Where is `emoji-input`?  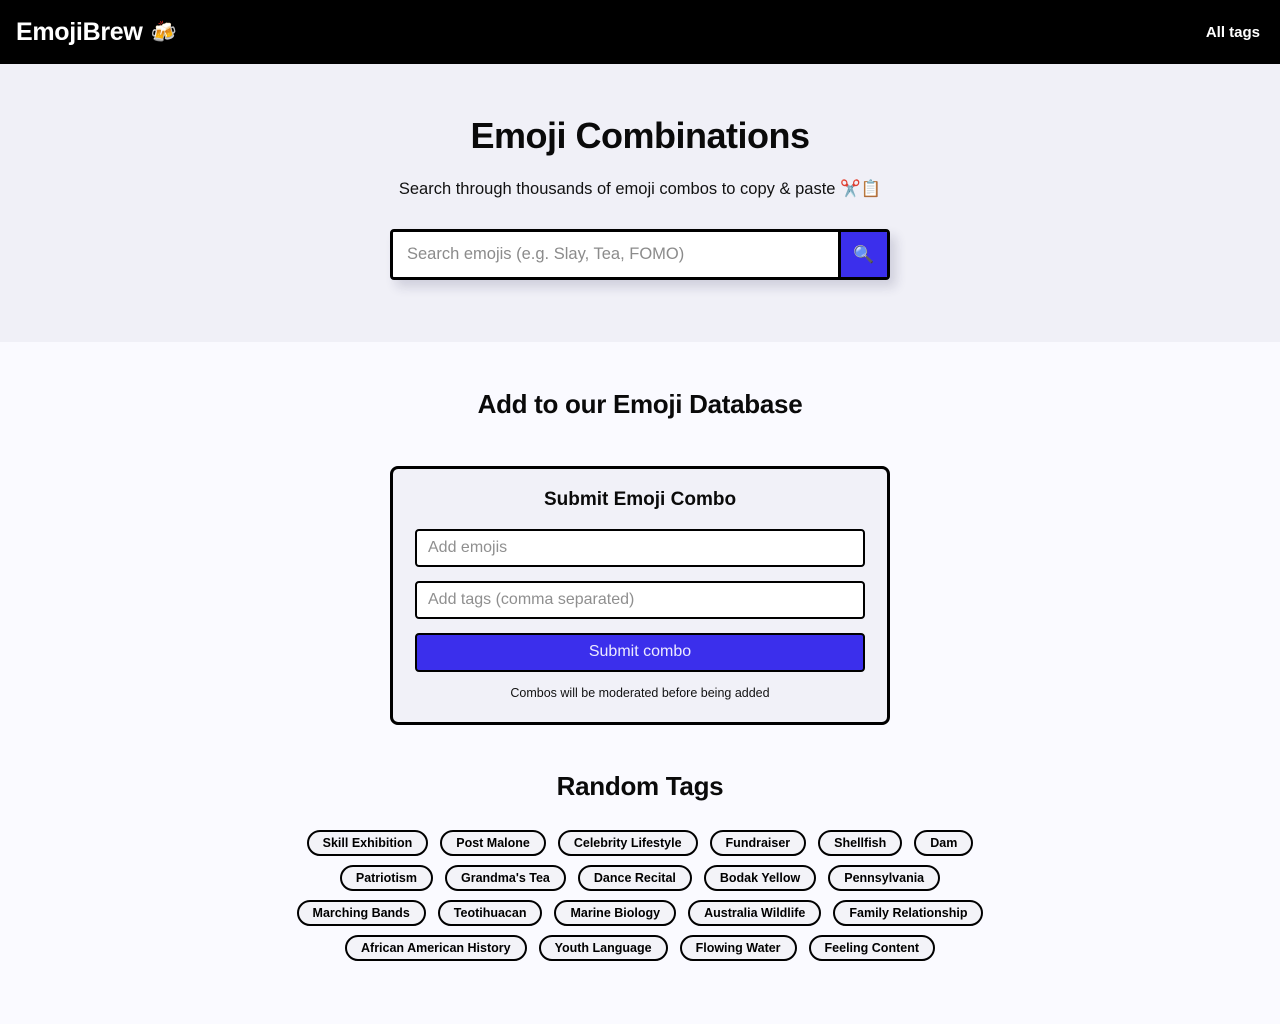 emoji-input is located at coordinates (640, 547).